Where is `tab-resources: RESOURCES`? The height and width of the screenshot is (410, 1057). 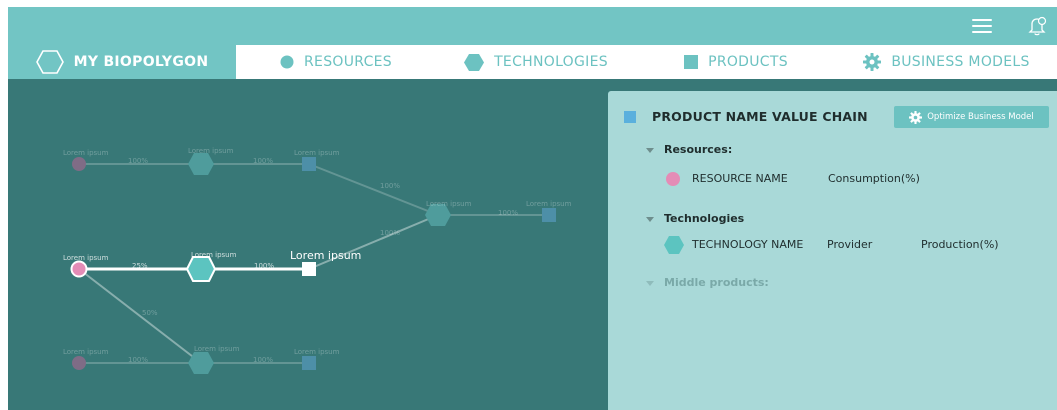 tab-resources: RESOURCES is located at coordinates (336, 62).